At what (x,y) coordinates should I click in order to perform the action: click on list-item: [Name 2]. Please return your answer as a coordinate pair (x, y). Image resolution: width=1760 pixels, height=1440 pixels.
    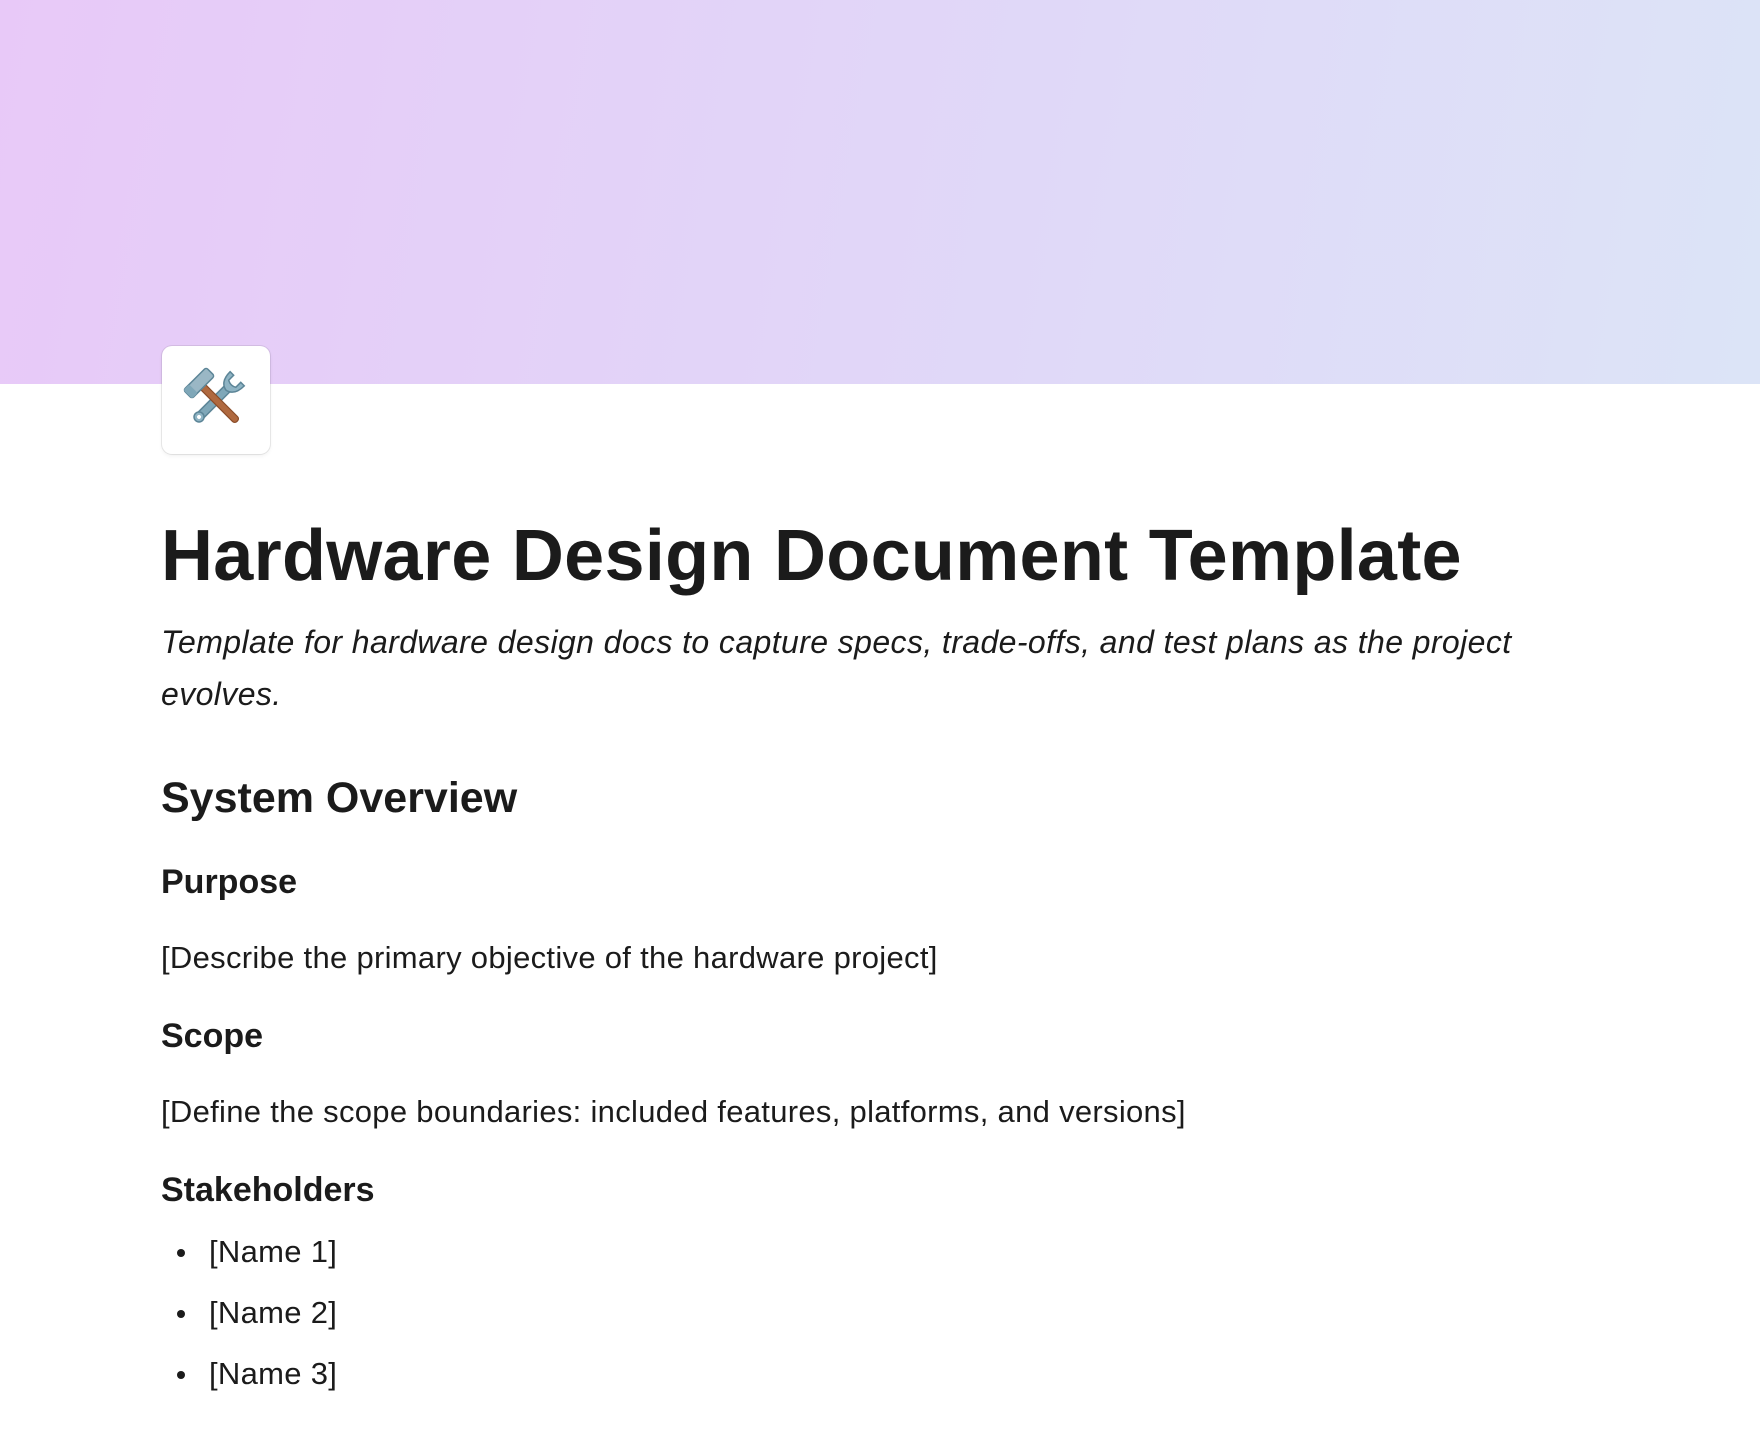
    Looking at the image, I should click on (889, 1313).